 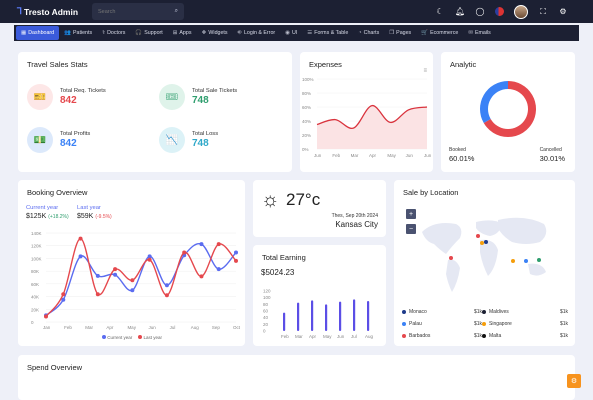 What do you see at coordinates (480, 11) in the screenshot?
I see `chat-icon: ◯` at bounding box center [480, 11].